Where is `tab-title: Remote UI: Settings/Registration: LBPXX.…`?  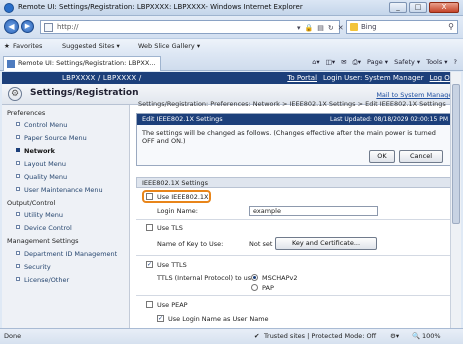 tab-title: Remote UI: Settings/Registration: LBPXX.… is located at coordinates (87, 63).